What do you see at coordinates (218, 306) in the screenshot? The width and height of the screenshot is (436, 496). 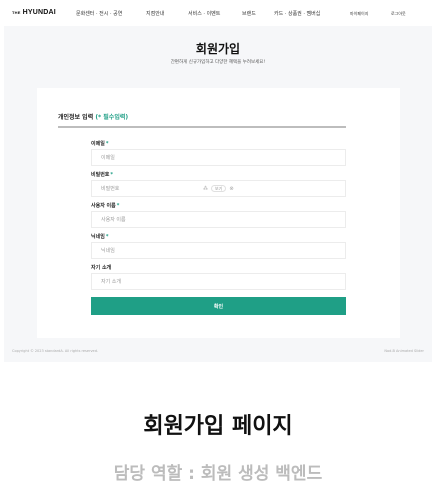 I see `submit-button: 확인` at bounding box center [218, 306].